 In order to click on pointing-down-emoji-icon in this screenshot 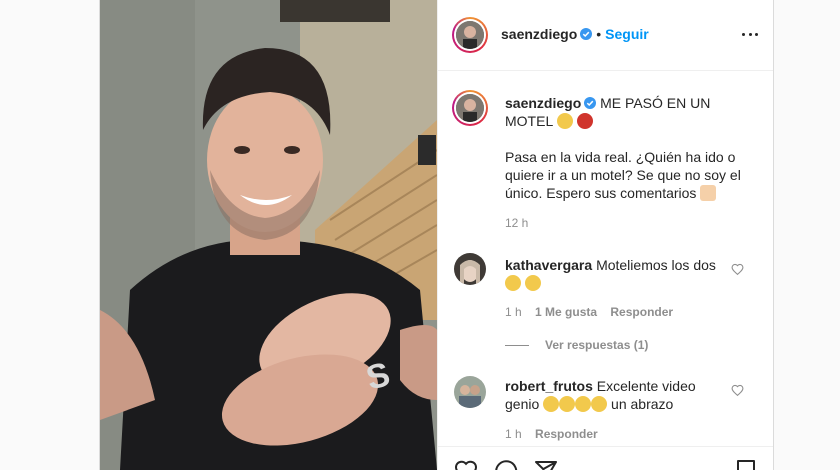, I will do `click(708, 193)`.